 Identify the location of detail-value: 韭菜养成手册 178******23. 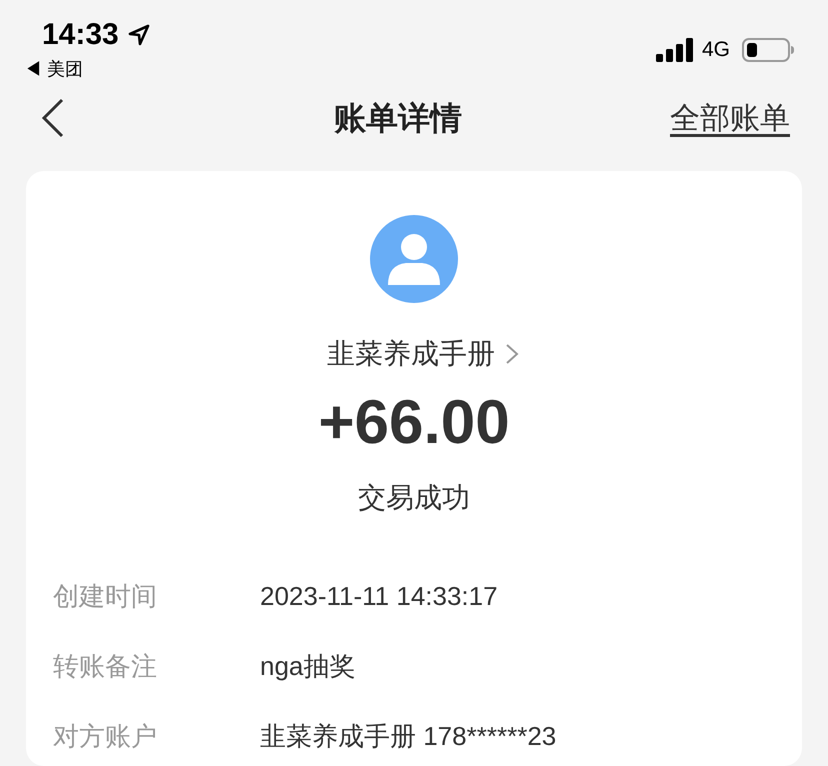
(408, 736).